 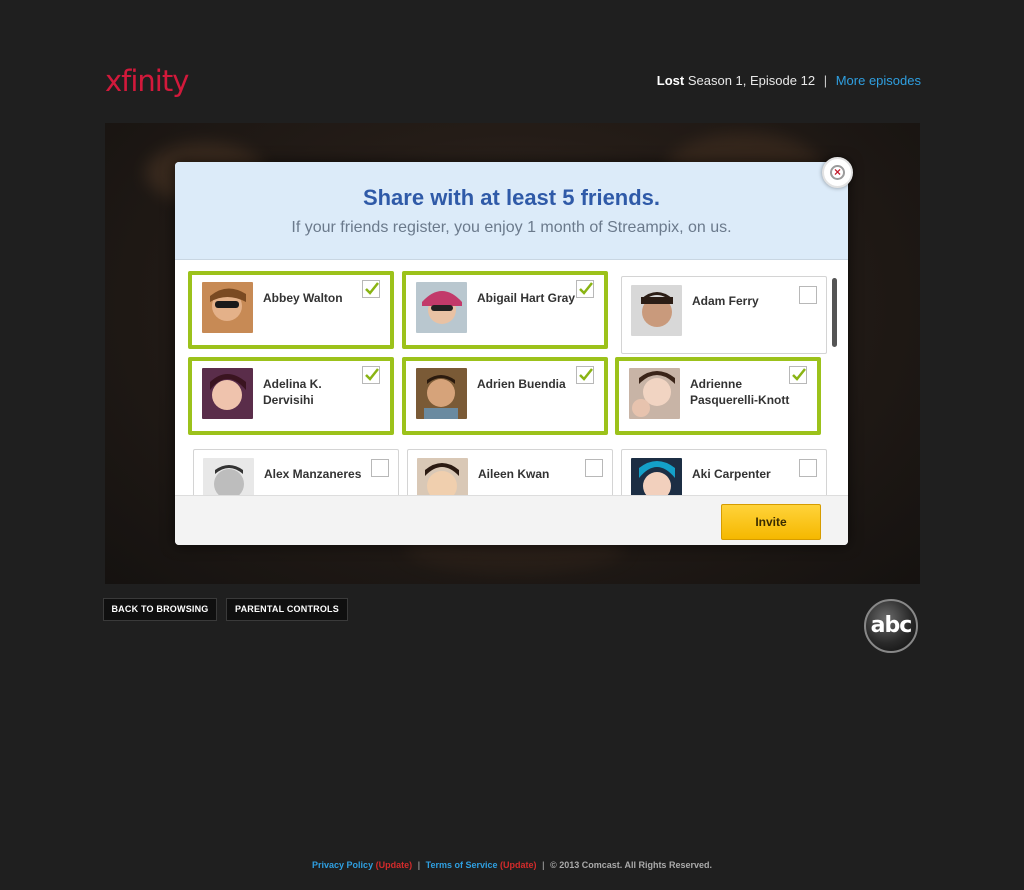 I want to click on xfinity-logo: xfinity, so click(x=147, y=81).